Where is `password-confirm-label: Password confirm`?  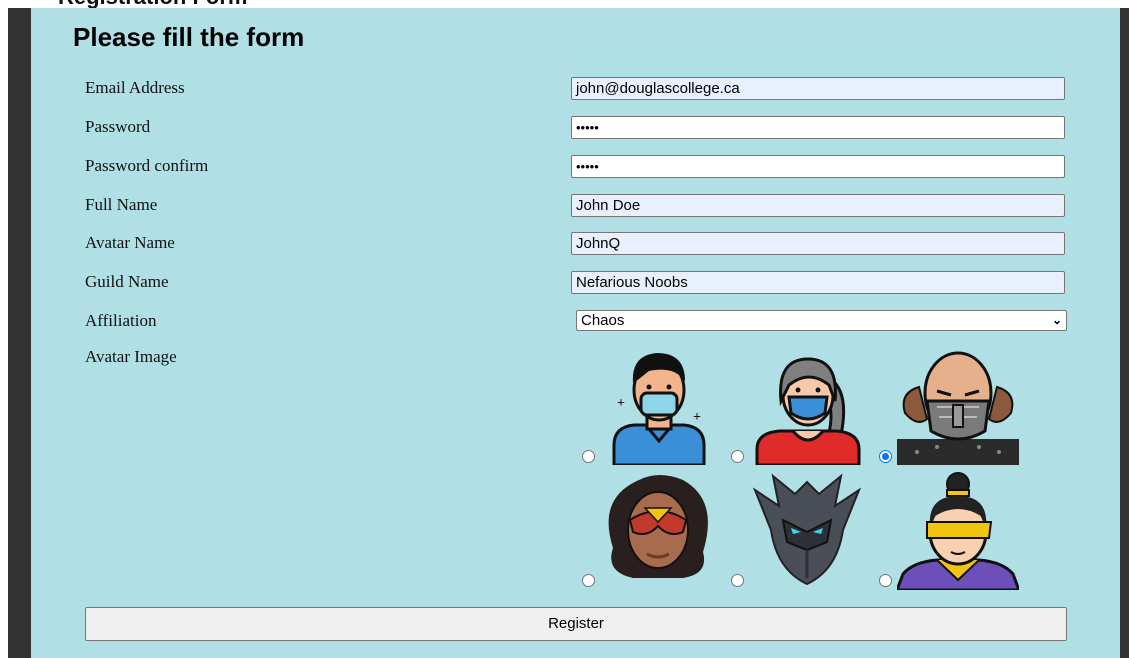 password-confirm-label: Password confirm is located at coordinates (147, 165).